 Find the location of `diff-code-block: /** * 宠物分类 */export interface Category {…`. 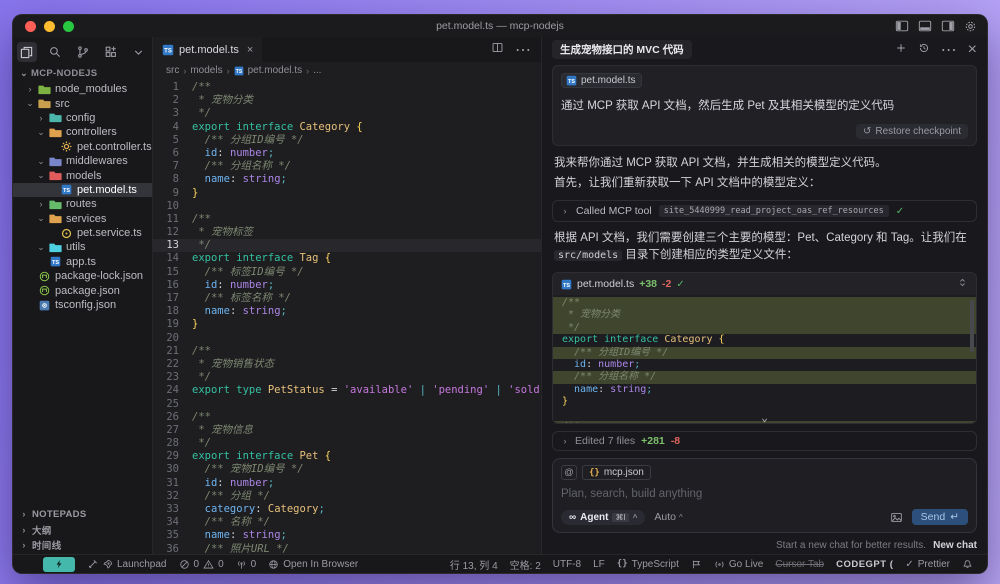

diff-code-block: /** * 宠物分类 */export interface Category {… is located at coordinates (764, 359).